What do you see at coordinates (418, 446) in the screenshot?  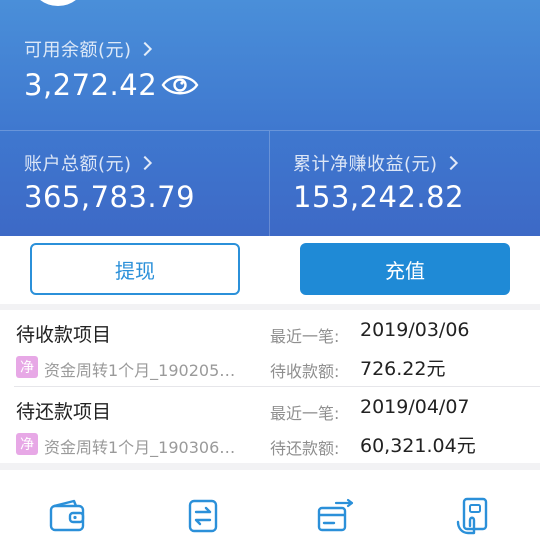 I see `repayable-amount: 60,321.04元` at bounding box center [418, 446].